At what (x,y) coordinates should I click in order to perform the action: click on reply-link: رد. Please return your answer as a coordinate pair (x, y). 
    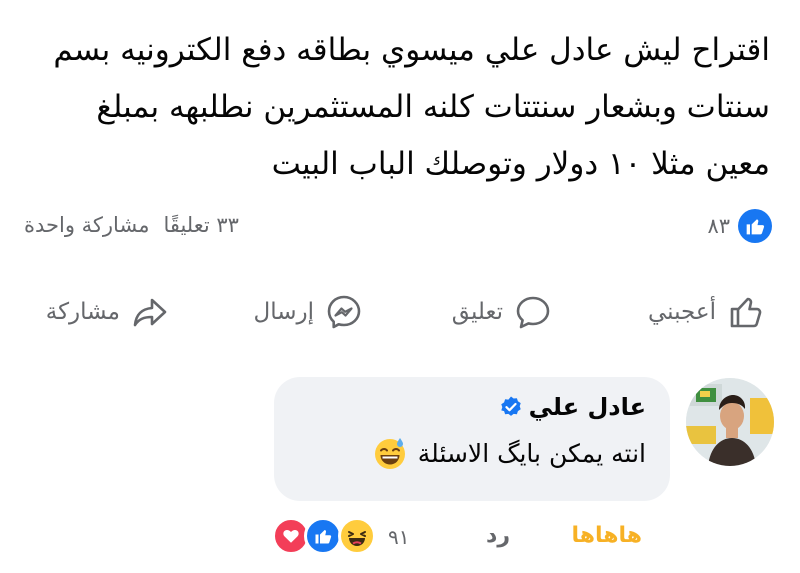
    Looking at the image, I should click on (498, 535).